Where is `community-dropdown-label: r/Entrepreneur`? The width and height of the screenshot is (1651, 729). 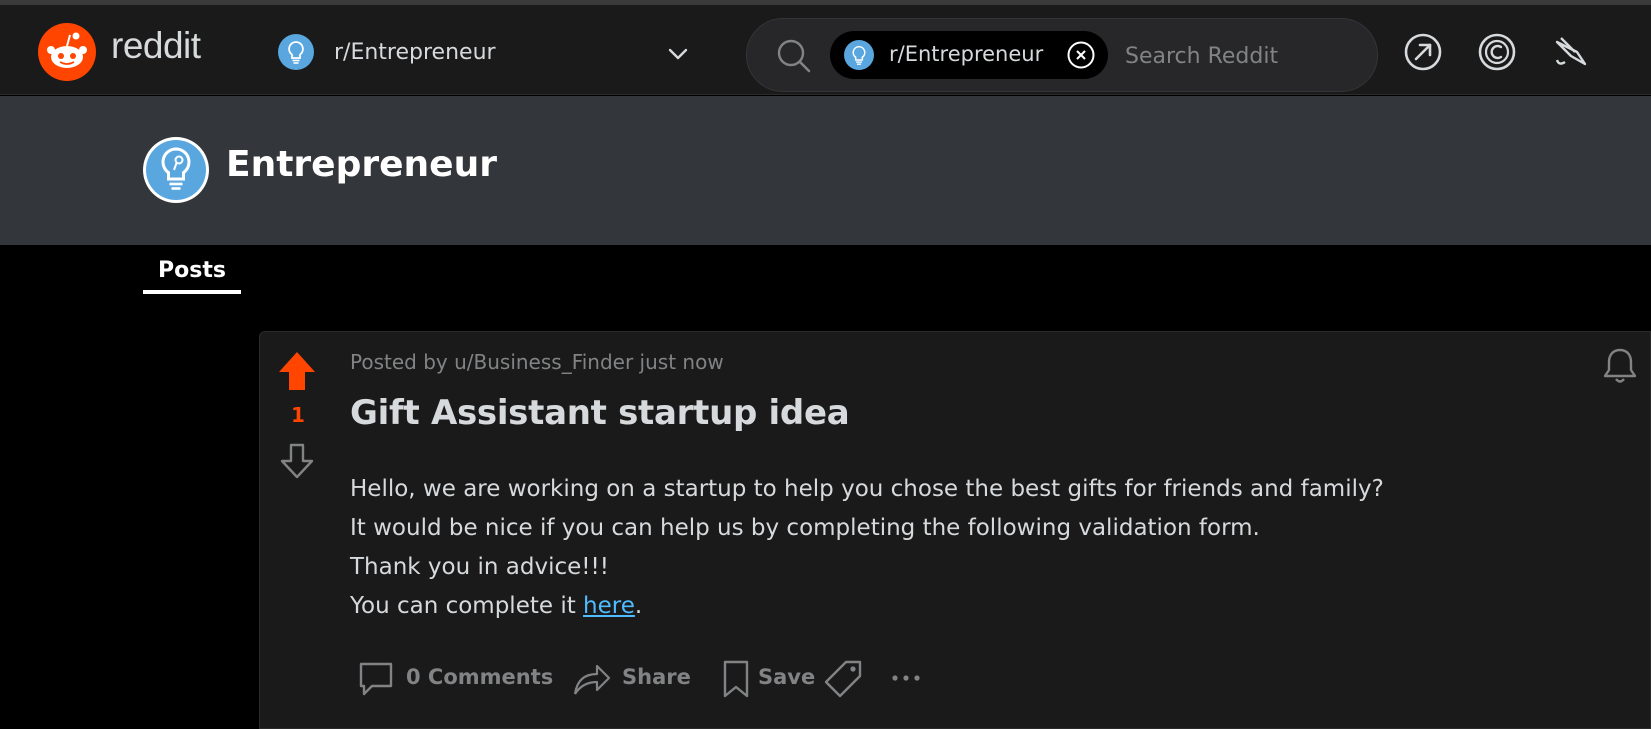
community-dropdown-label: r/Entrepreneur is located at coordinates (415, 52).